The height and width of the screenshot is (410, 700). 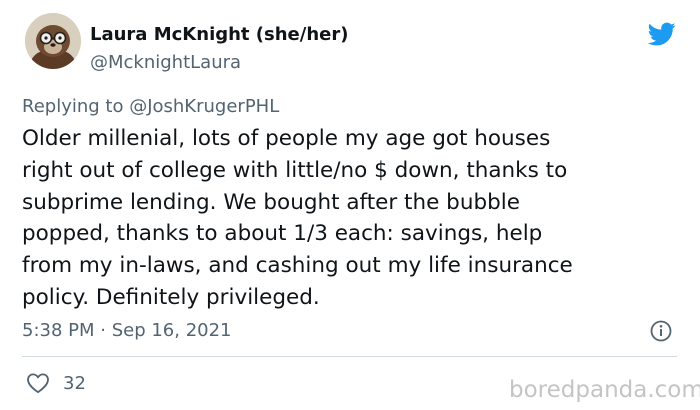 I want to click on tweet-timestamp: 5:38 PM · Sep 16, 2021, so click(x=127, y=331).